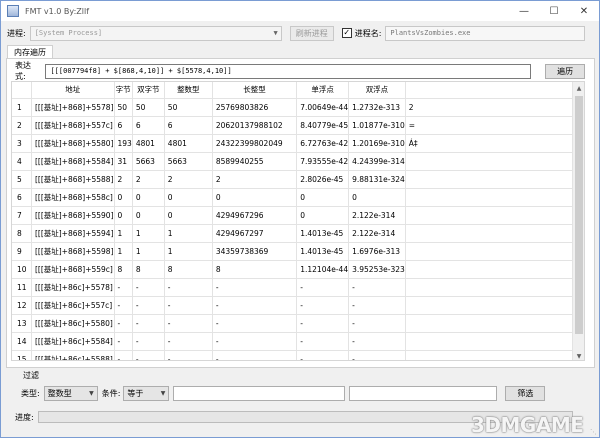 The image size is (600, 438). I want to click on cell-byte: 193, so click(123, 143).